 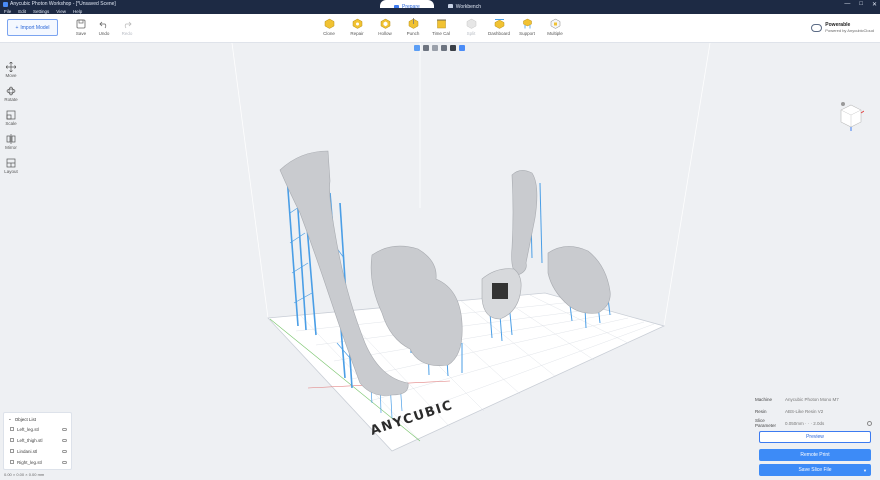 What do you see at coordinates (815, 455) in the screenshot?
I see `remote-print-button: Remote Print` at bounding box center [815, 455].